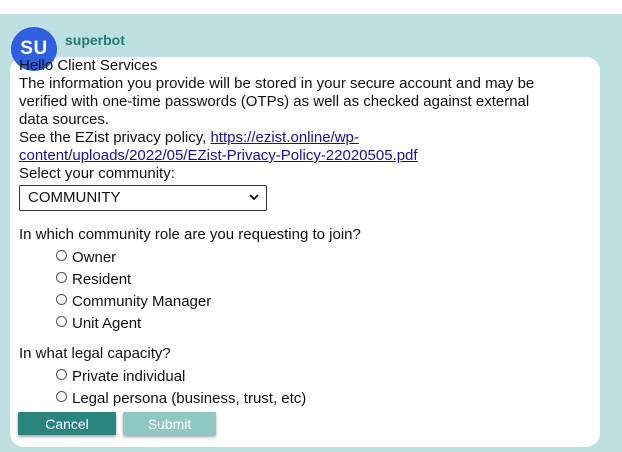  I want to click on community-label: Select your community:, so click(97, 173).